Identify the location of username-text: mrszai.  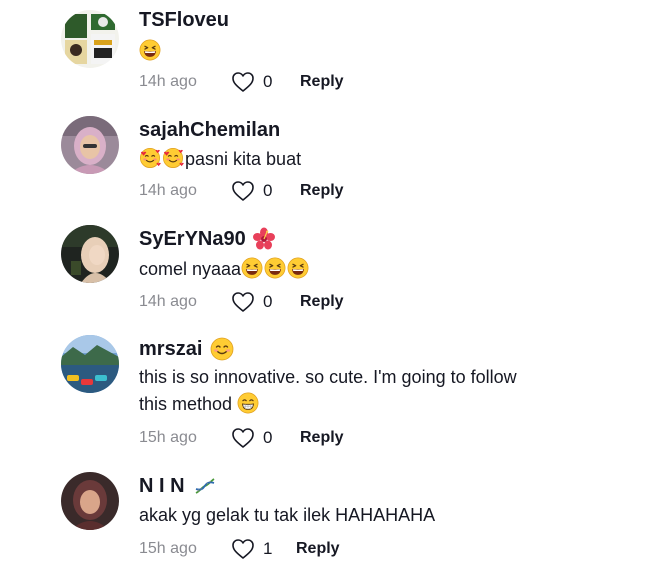
(171, 349).